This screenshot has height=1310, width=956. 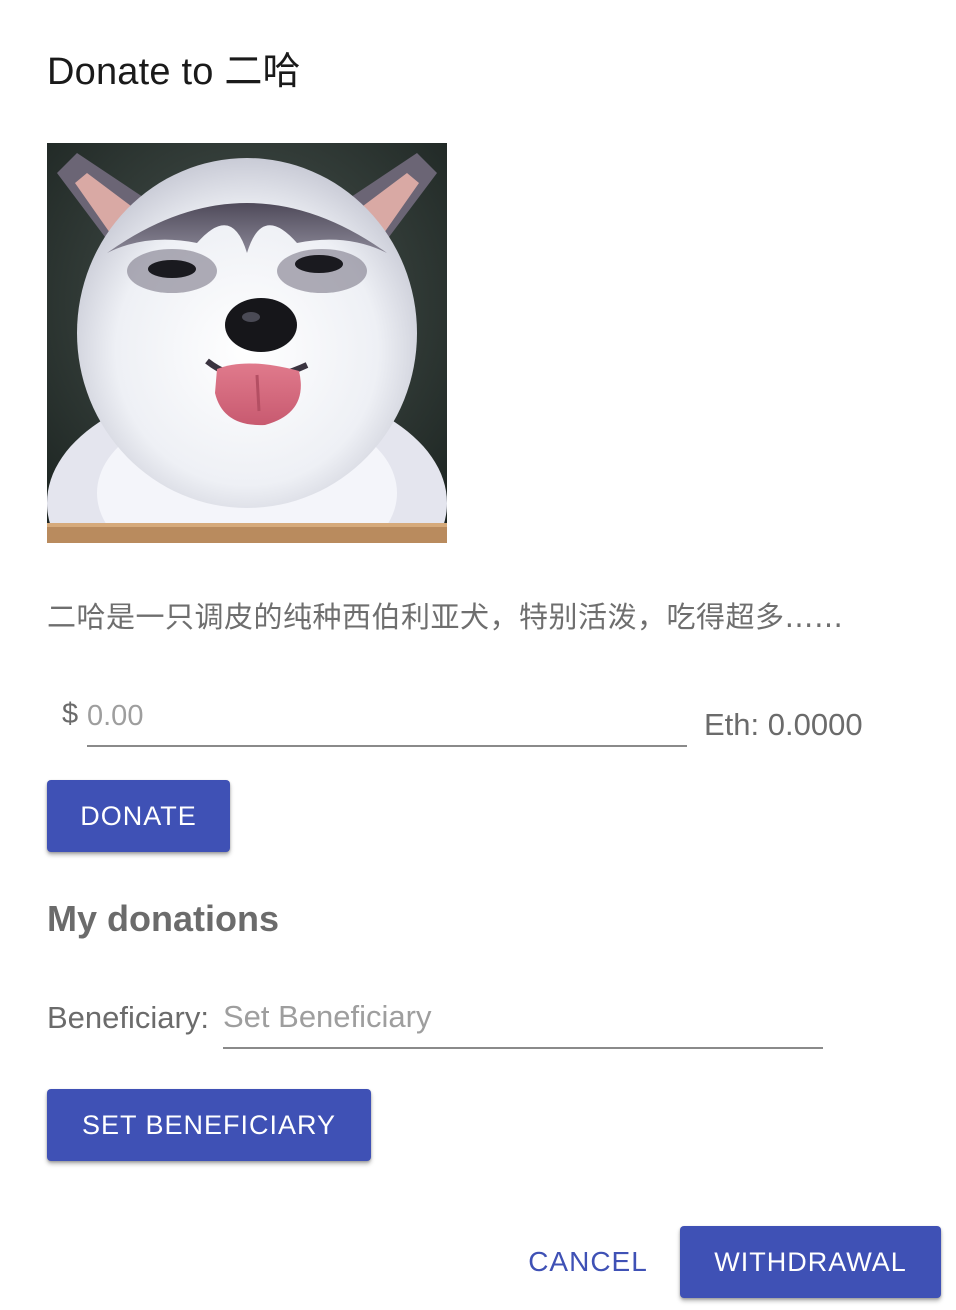 What do you see at coordinates (247, 343) in the screenshot?
I see `husky-puppy-photo` at bounding box center [247, 343].